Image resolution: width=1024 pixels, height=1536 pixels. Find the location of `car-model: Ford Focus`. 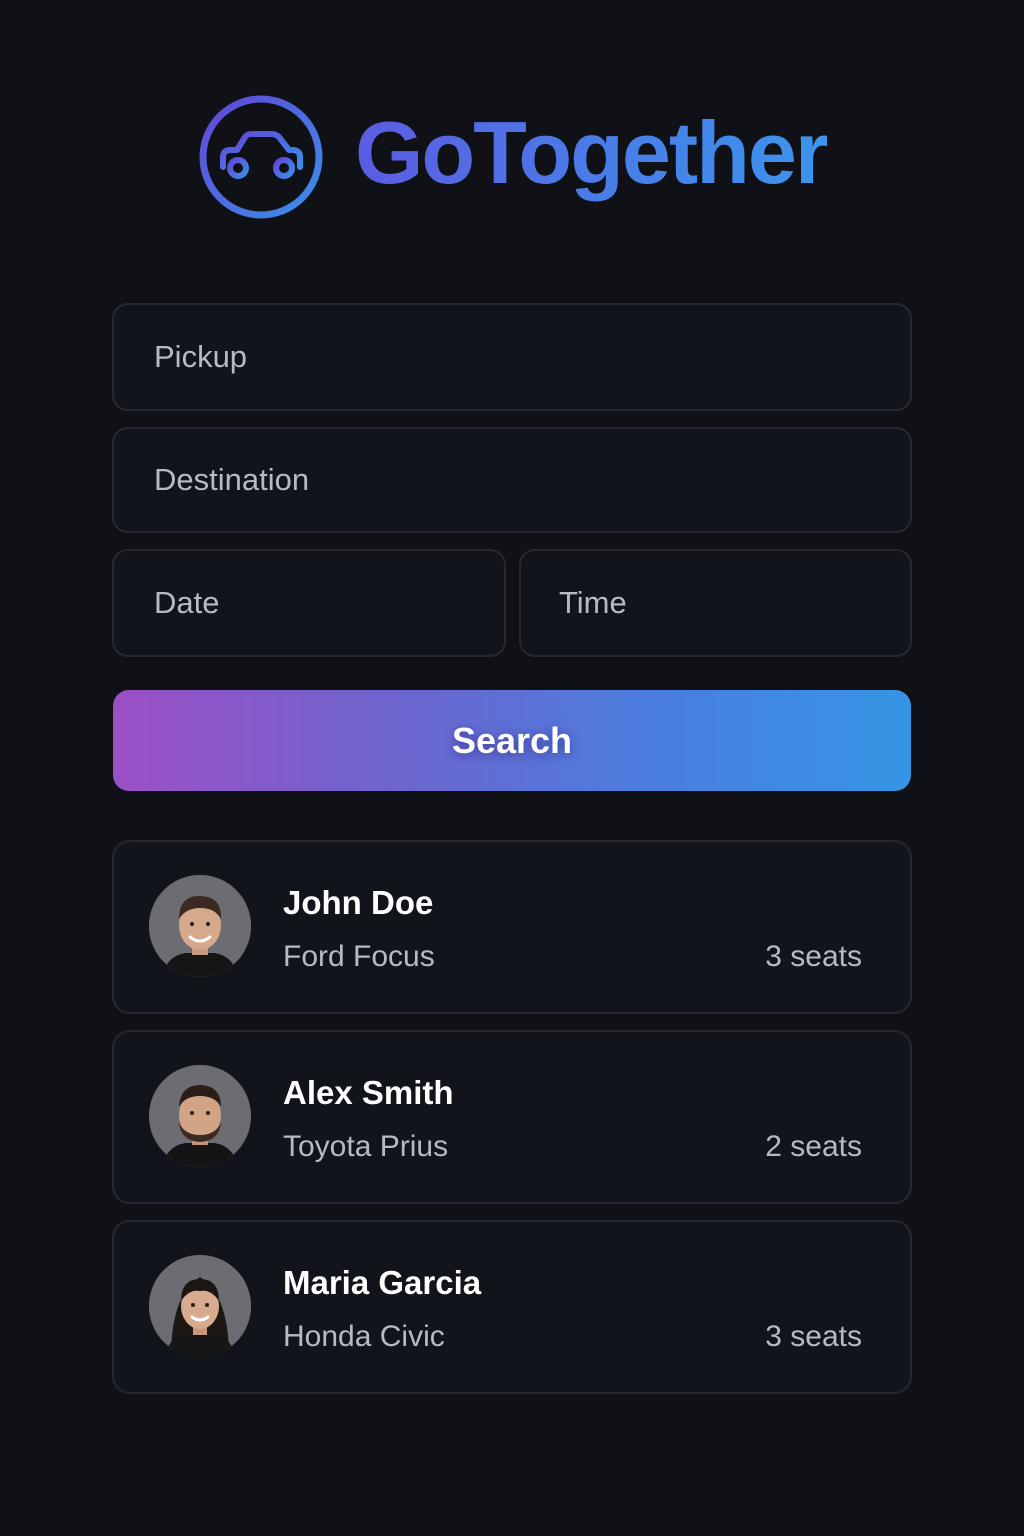

car-model: Ford Focus is located at coordinates (359, 956).